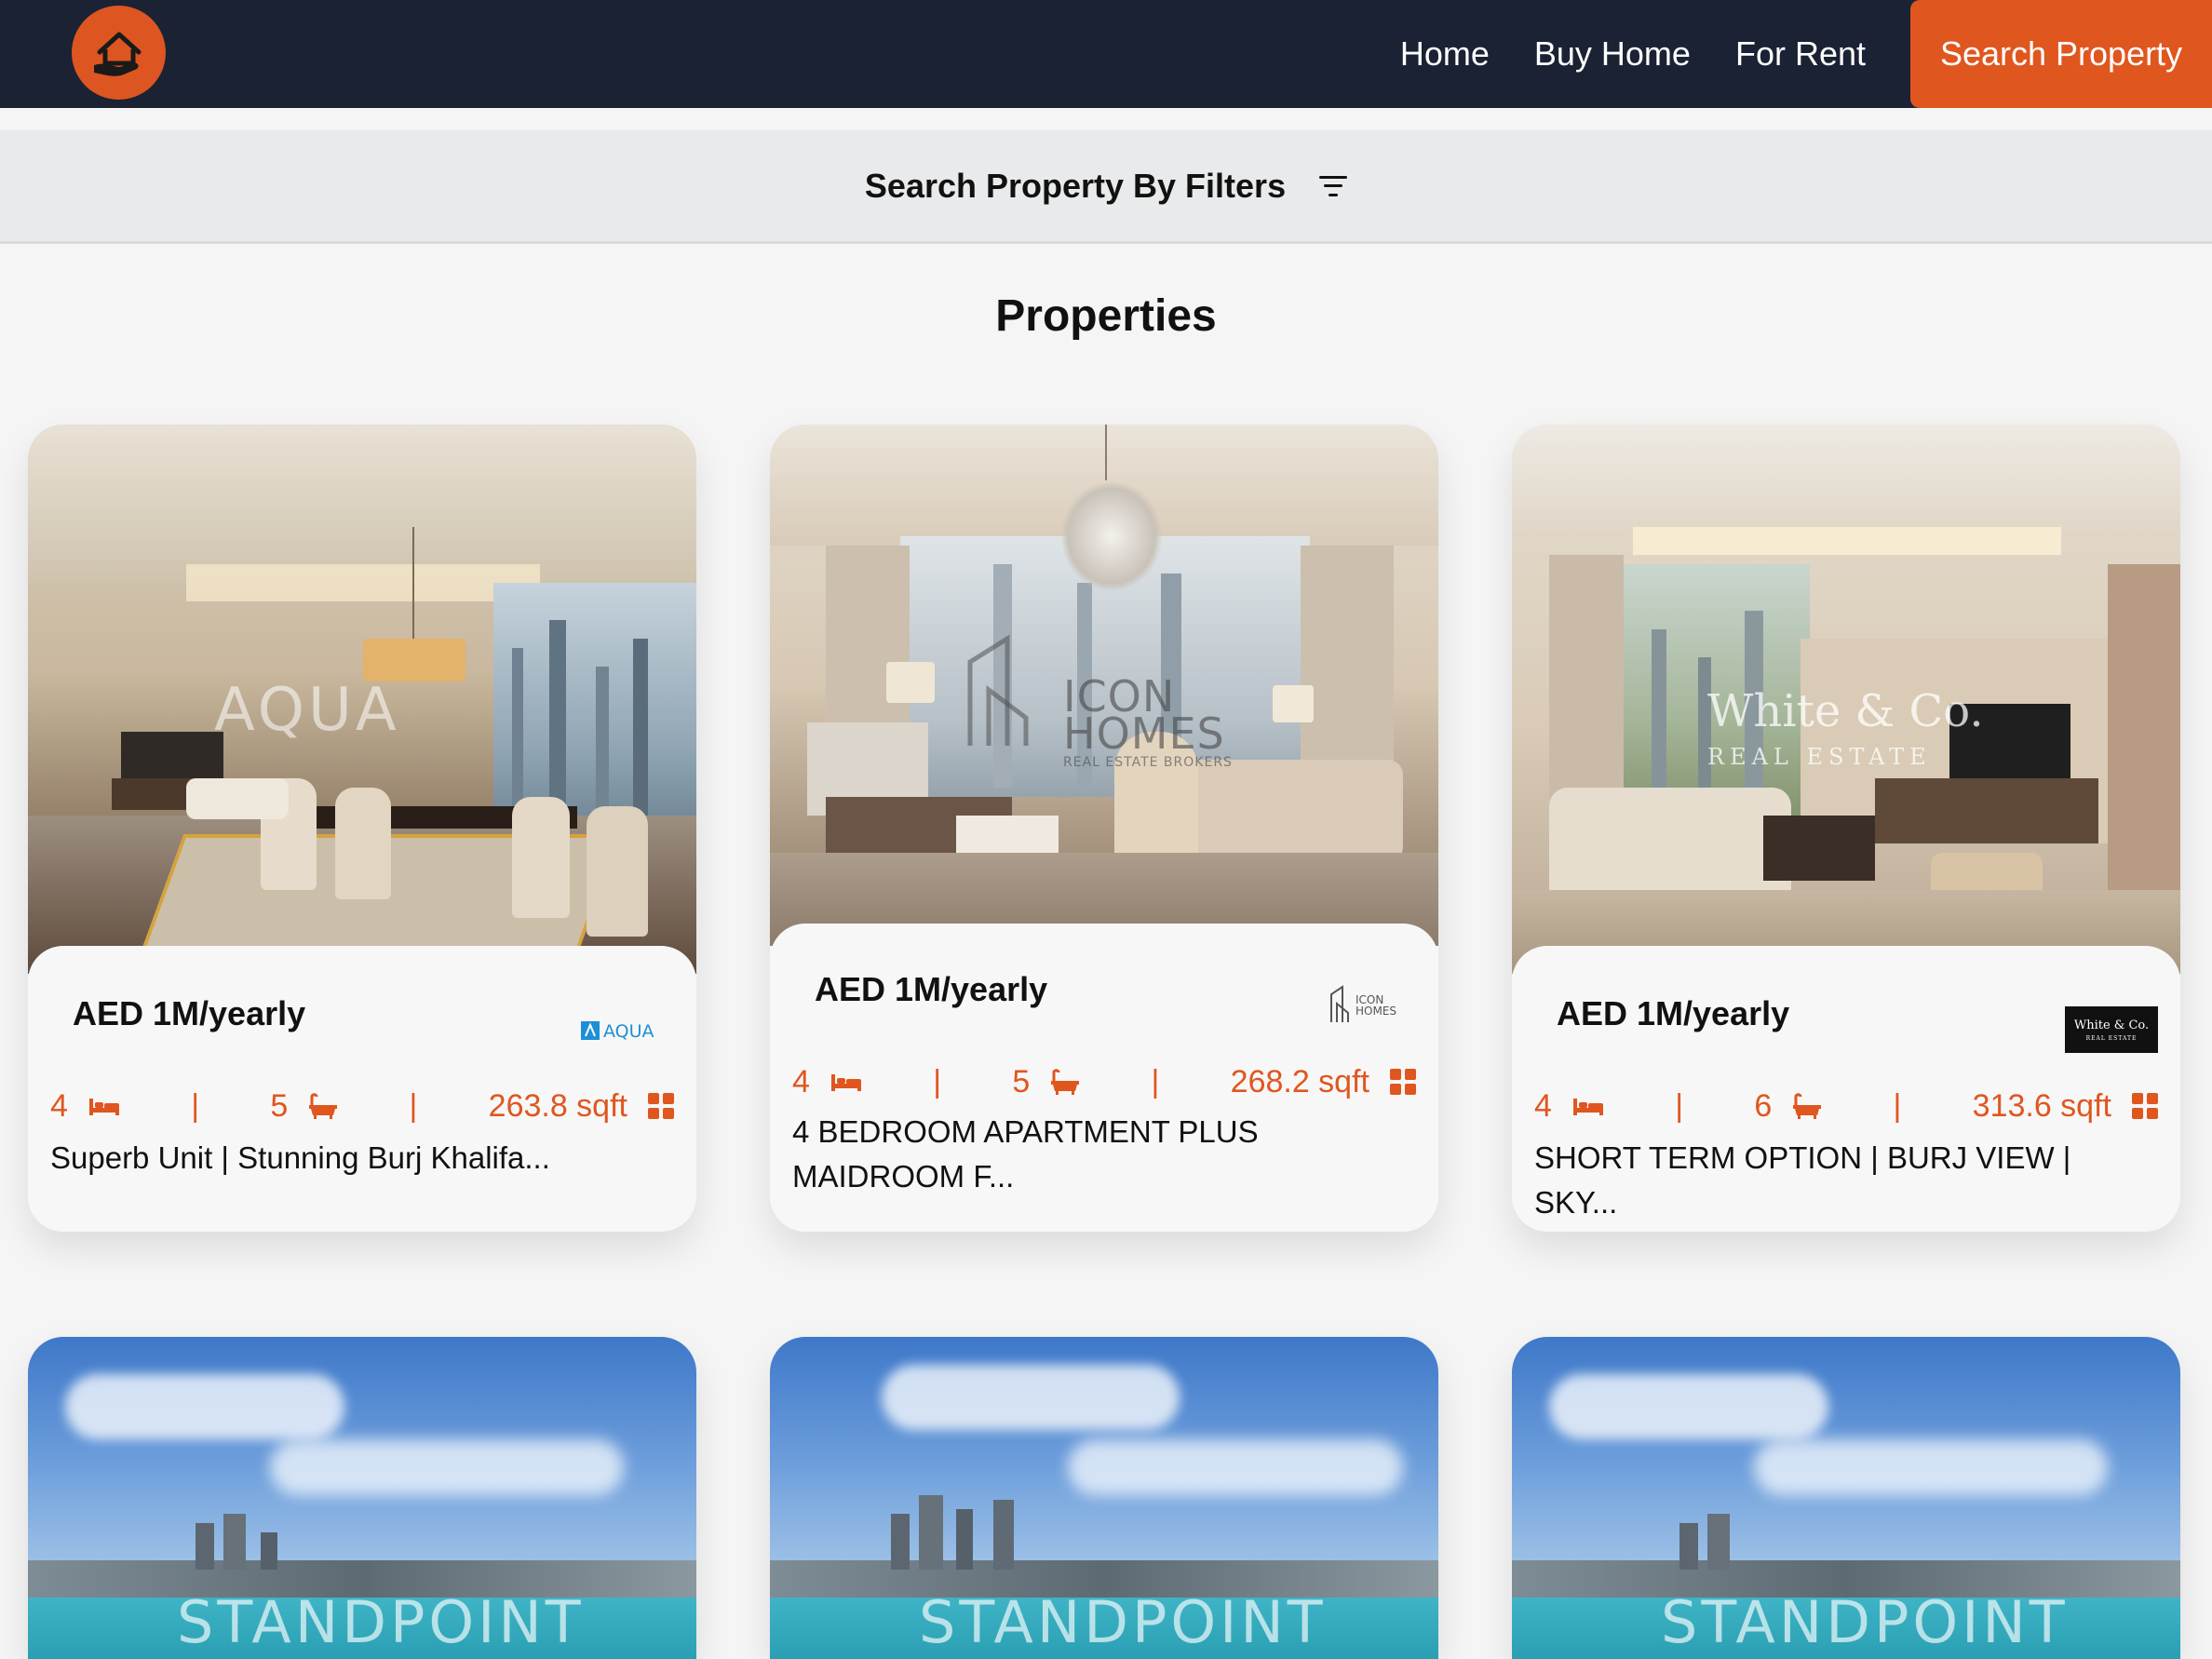 This screenshot has height=1659, width=2212. What do you see at coordinates (1788, 1106) in the screenshot?
I see `baths-stat: 6` at bounding box center [1788, 1106].